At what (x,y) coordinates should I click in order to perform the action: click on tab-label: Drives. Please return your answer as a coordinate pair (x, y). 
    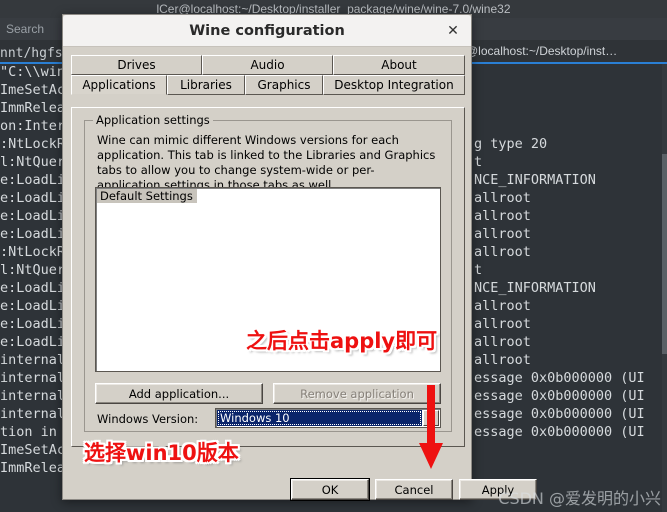
    Looking at the image, I should click on (136, 65).